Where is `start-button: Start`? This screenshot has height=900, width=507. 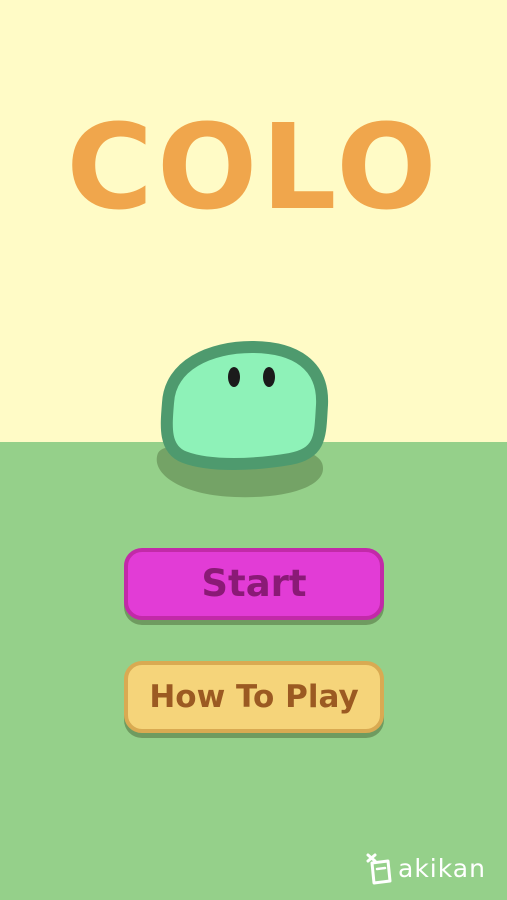 start-button: Start is located at coordinates (254, 584).